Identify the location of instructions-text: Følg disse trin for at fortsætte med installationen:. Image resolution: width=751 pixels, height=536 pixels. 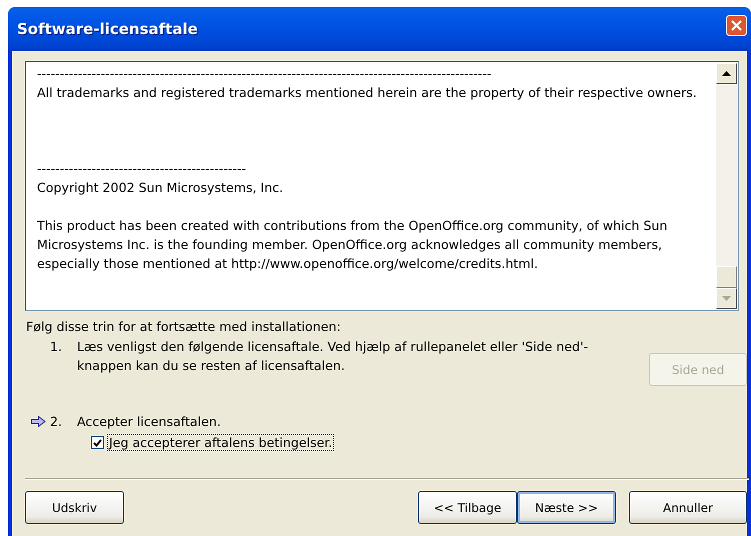
(184, 326).